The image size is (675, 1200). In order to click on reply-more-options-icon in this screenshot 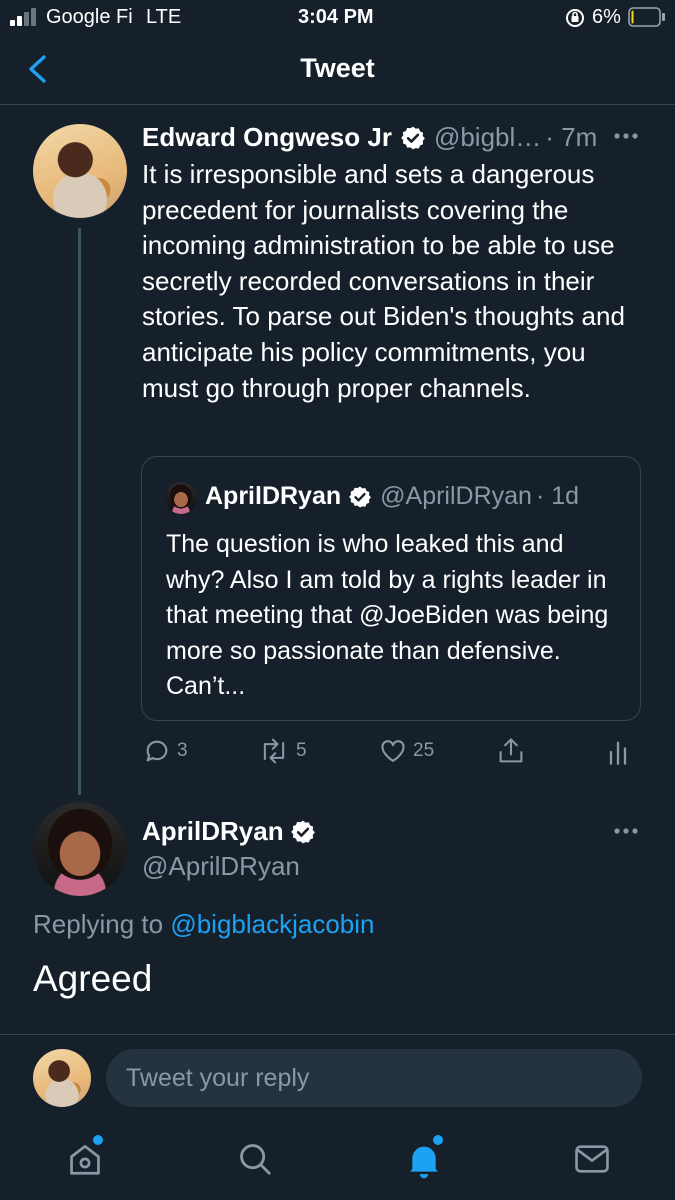, I will do `click(627, 831)`.